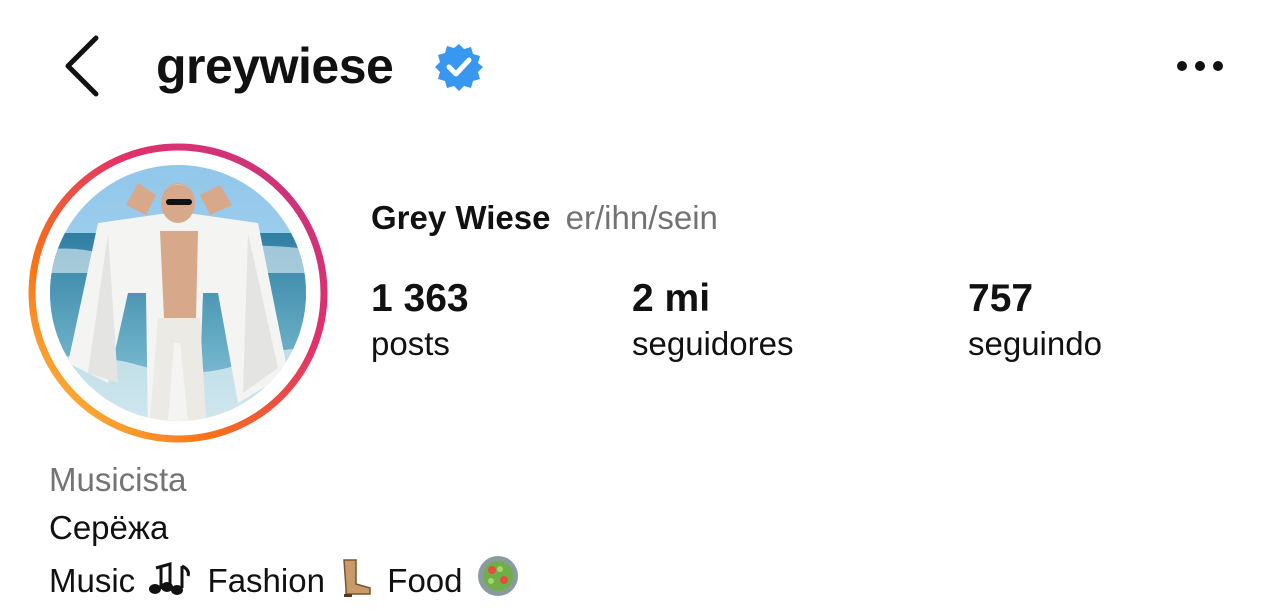 This screenshot has width=1284, height=612. I want to click on posts-count: 1 363, so click(420, 298).